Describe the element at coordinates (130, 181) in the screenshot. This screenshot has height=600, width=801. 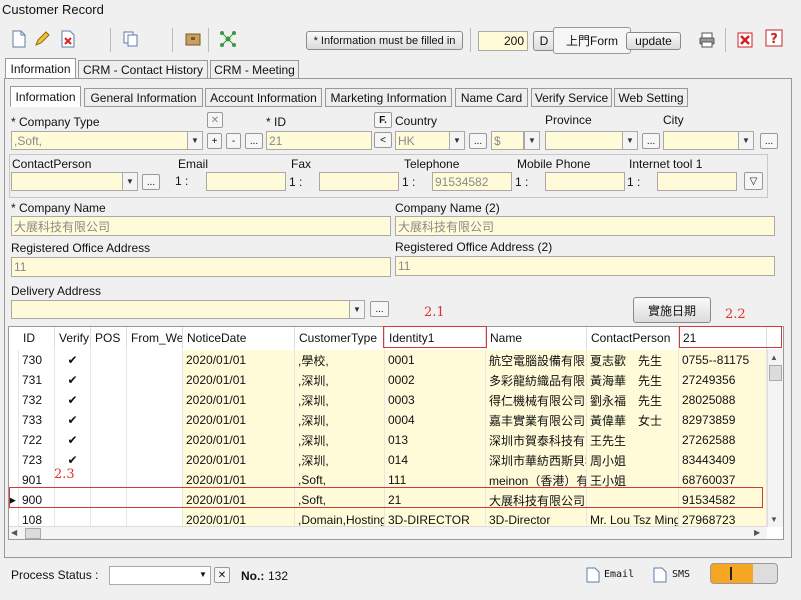
I see `contact-person-dropdown: ▼` at that location.